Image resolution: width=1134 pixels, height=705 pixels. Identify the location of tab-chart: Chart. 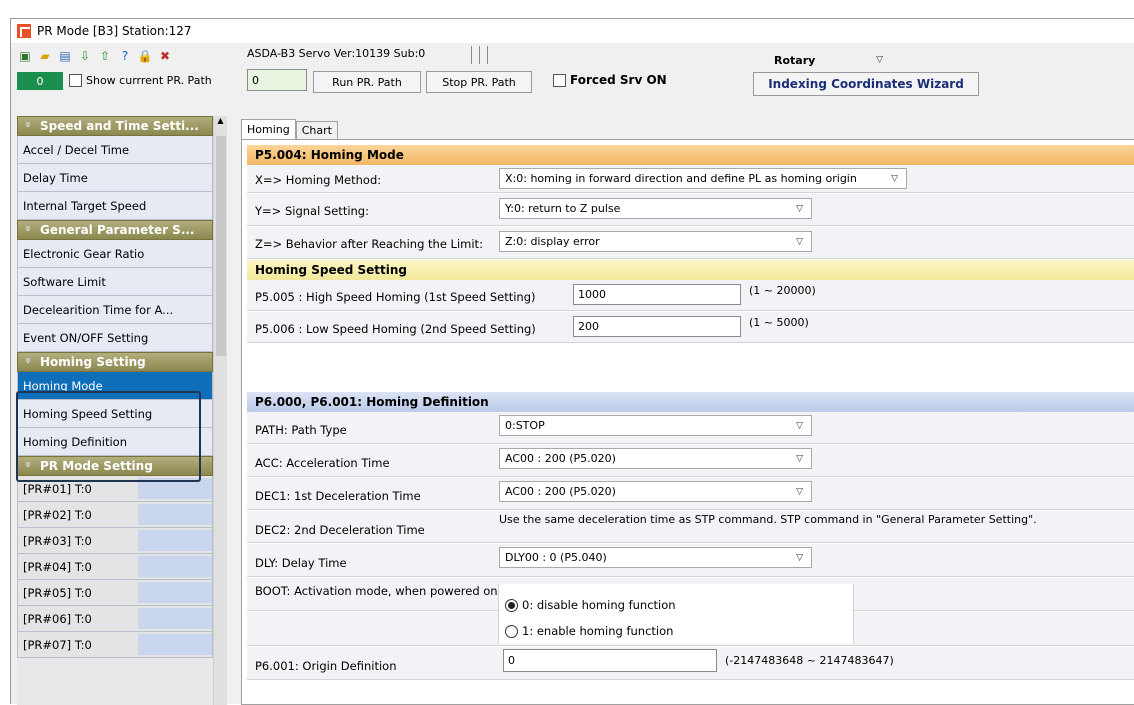
(316, 130).